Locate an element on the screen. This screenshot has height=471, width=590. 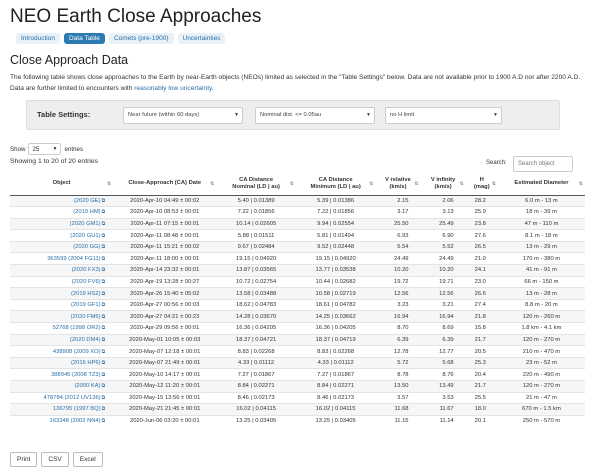
cell-ca-nom: 13.25 | 0.03405 is located at coordinates (256, 420).